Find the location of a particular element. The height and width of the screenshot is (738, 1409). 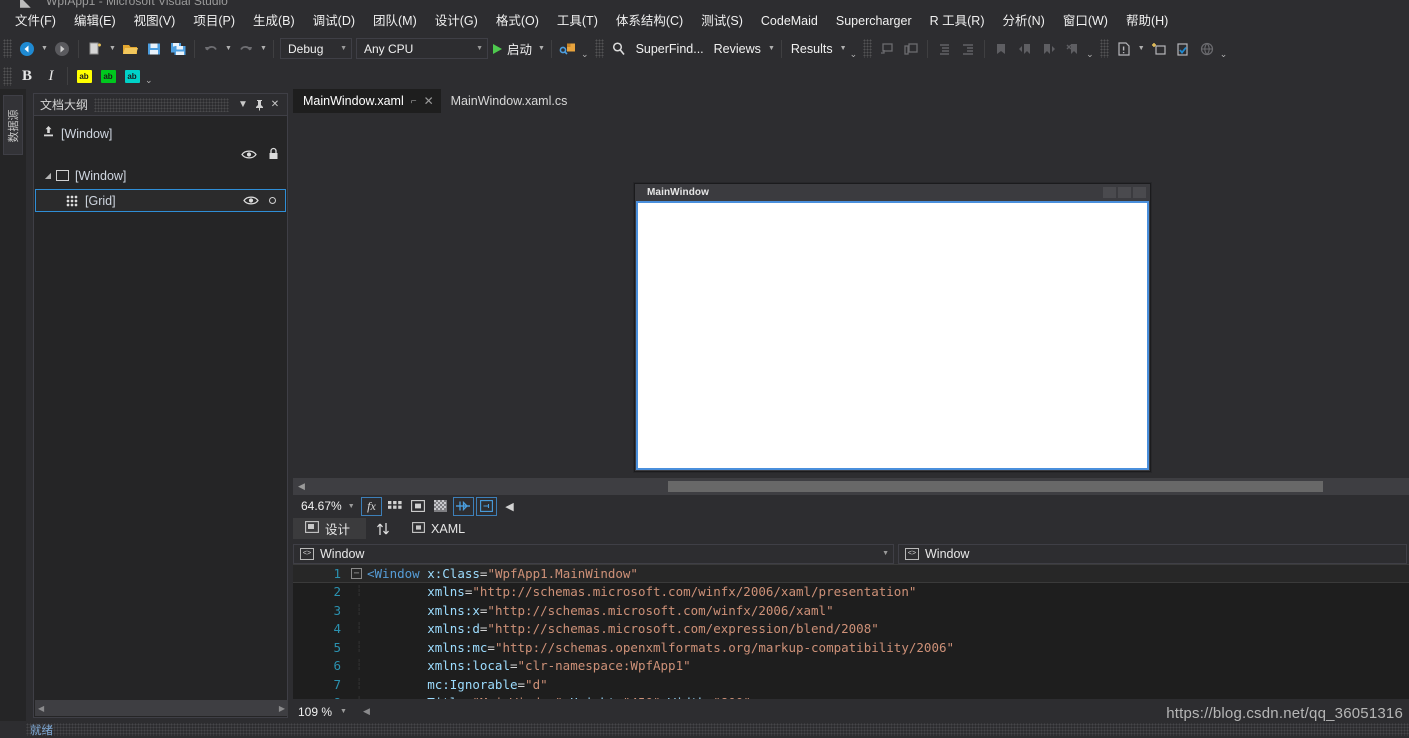

code-line: 6 ┆ xmlns:local="clr-namespace:WpfApp1" is located at coordinates (851, 666).